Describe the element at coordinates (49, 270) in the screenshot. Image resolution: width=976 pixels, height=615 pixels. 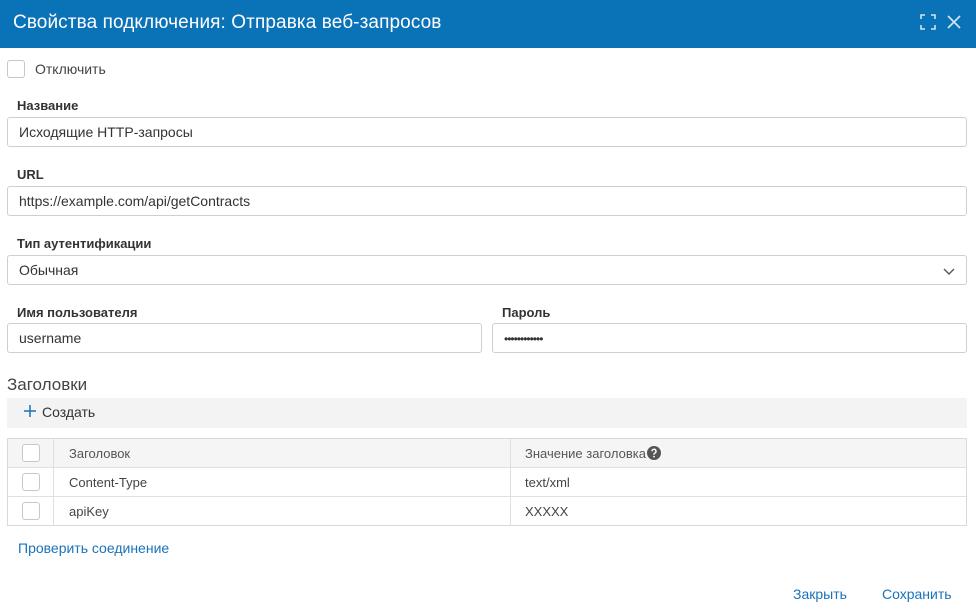
I see `auth-type-value: Обычная` at that location.